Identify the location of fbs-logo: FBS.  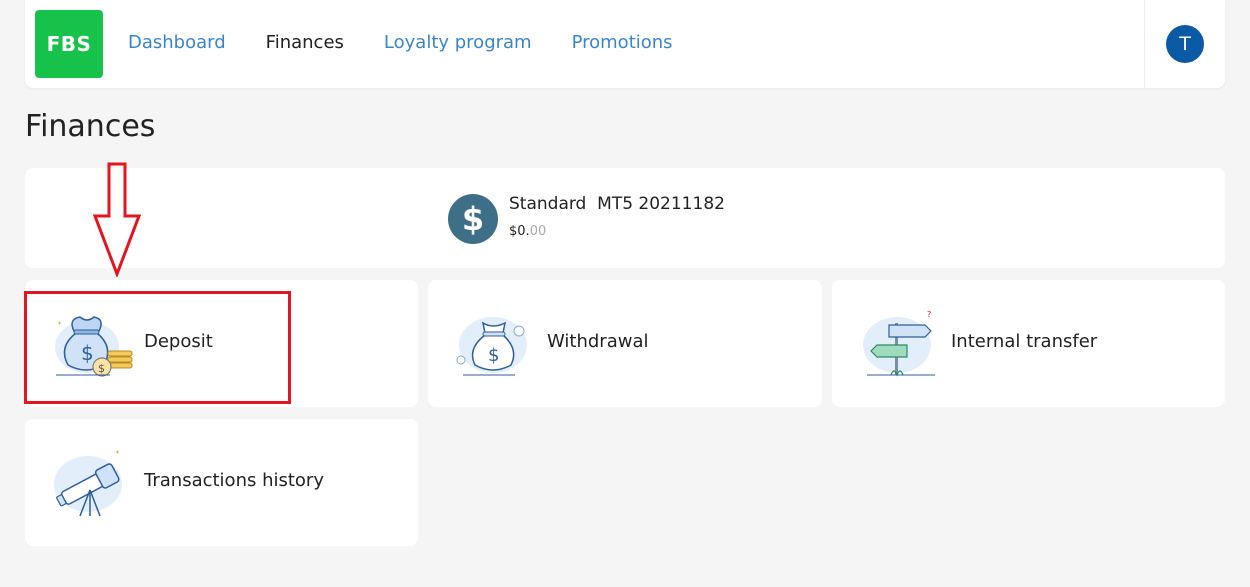
(69, 44).